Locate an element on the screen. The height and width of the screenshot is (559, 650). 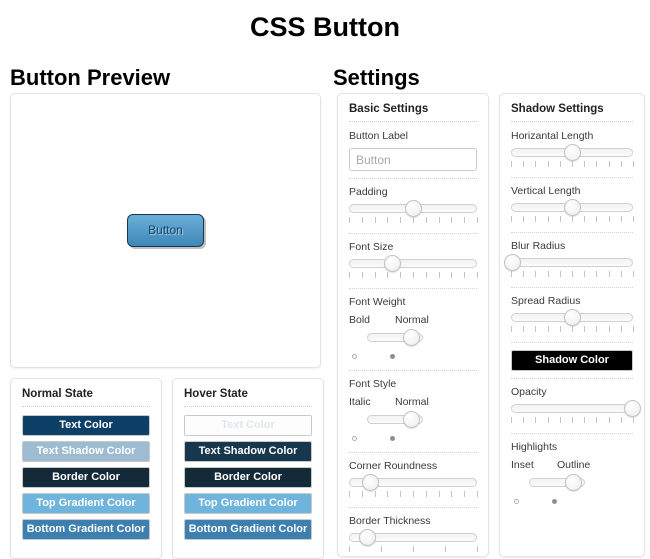
opacity-field: Opacity is located at coordinates (576, 409).